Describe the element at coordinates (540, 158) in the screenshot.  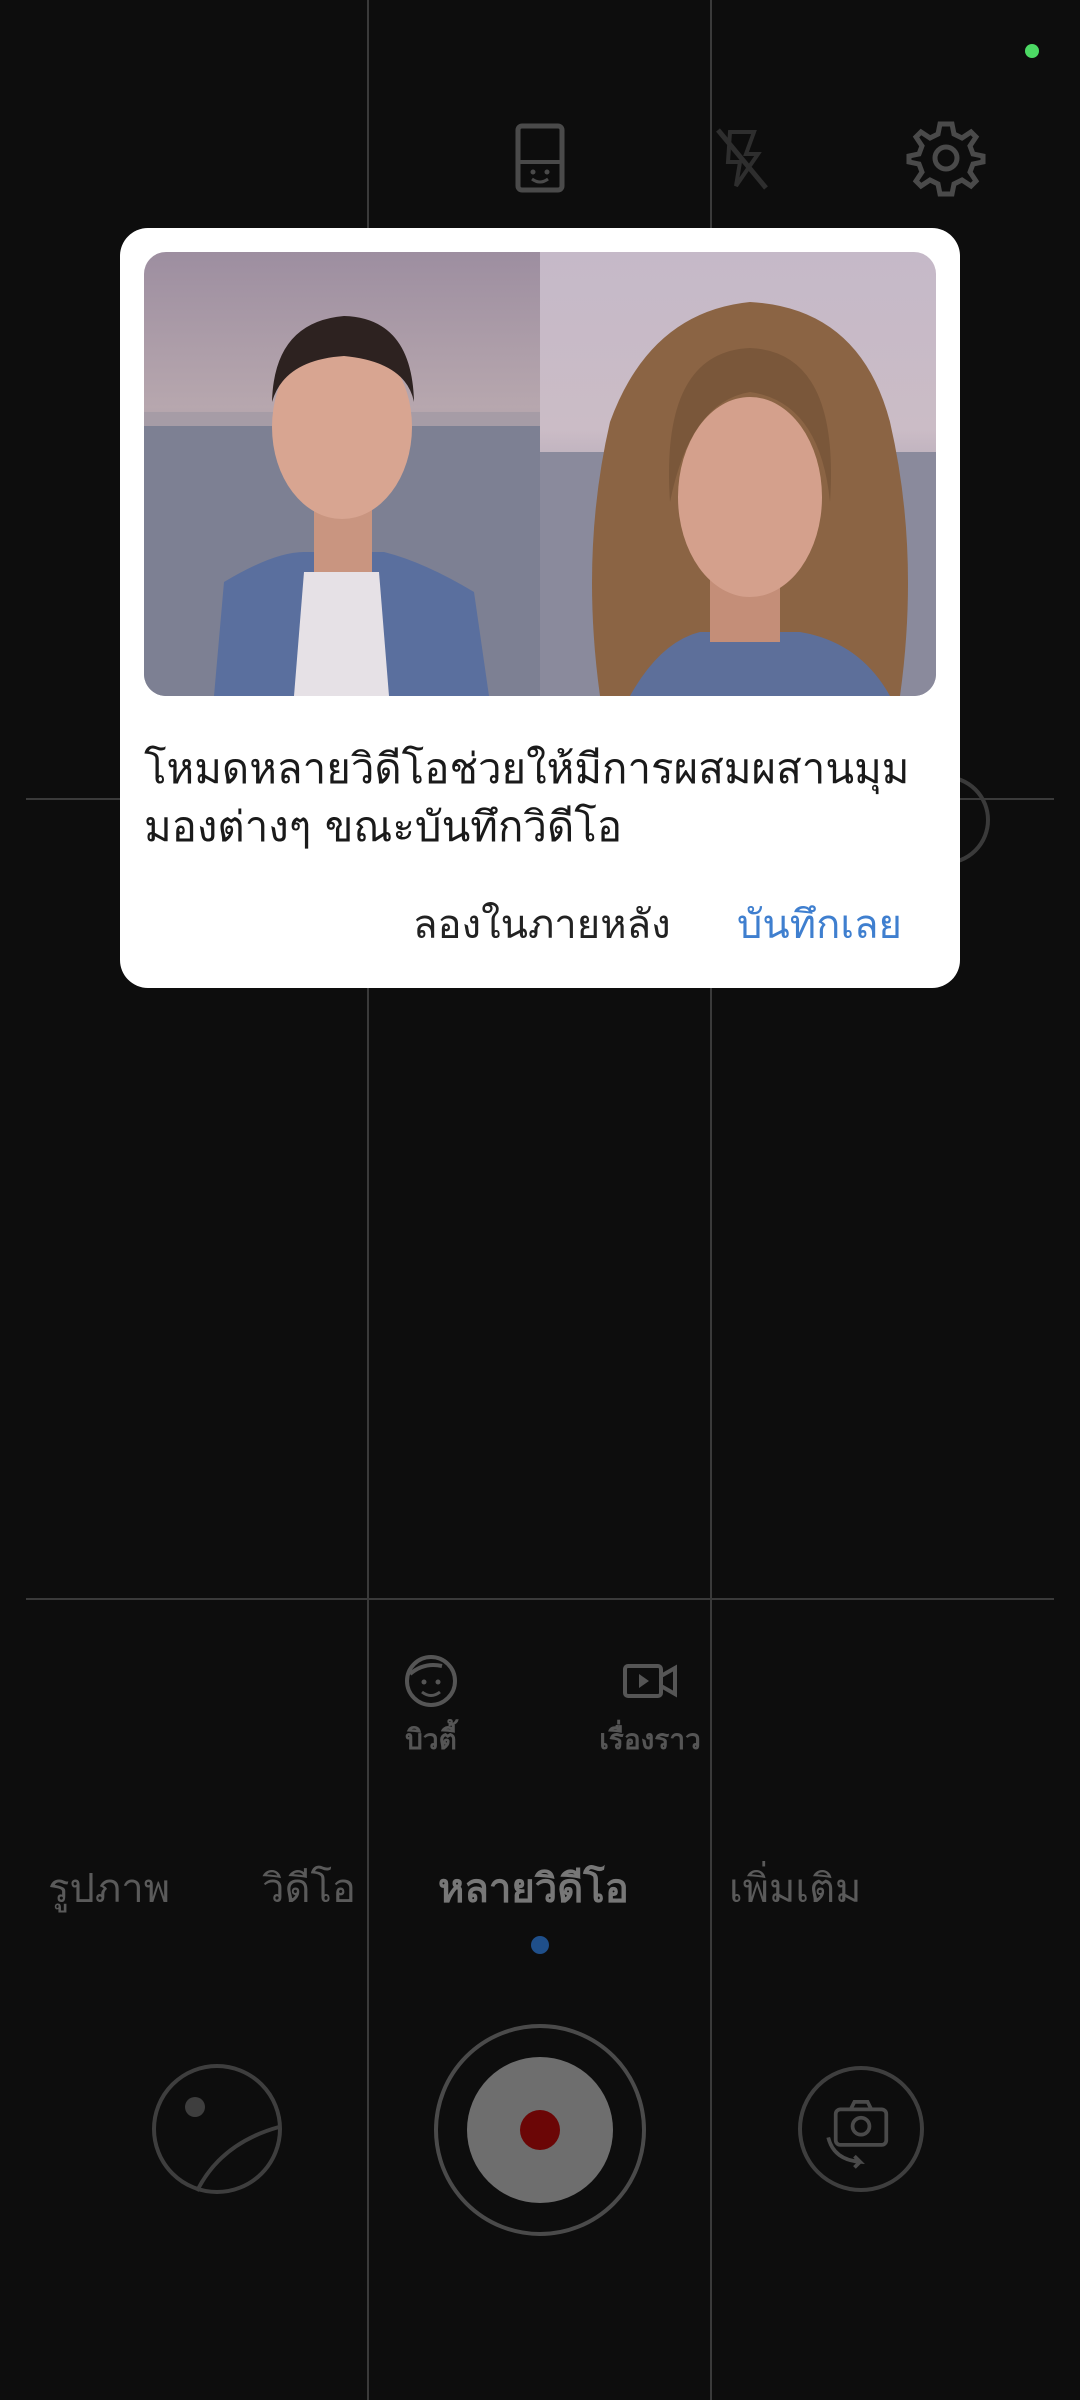
I see `portrait-frame-icon` at that location.